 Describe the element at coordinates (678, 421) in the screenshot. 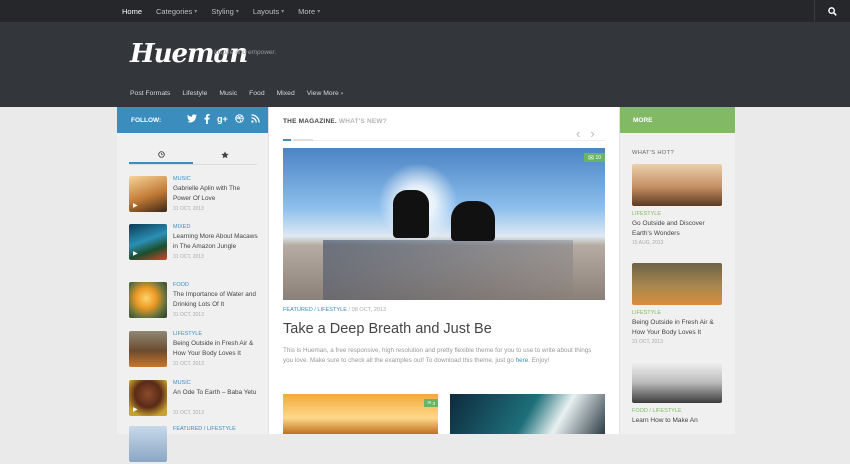

I see `post-title: Learn How to Make An` at that location.